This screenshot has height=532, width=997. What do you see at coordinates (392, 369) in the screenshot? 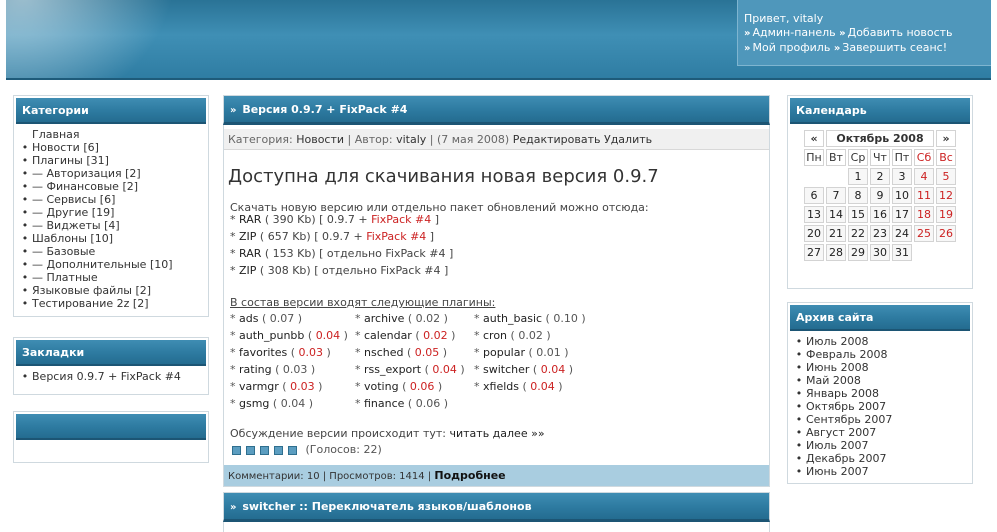
I see `plugin-link: rss_export` at bounding box center [392, 369].